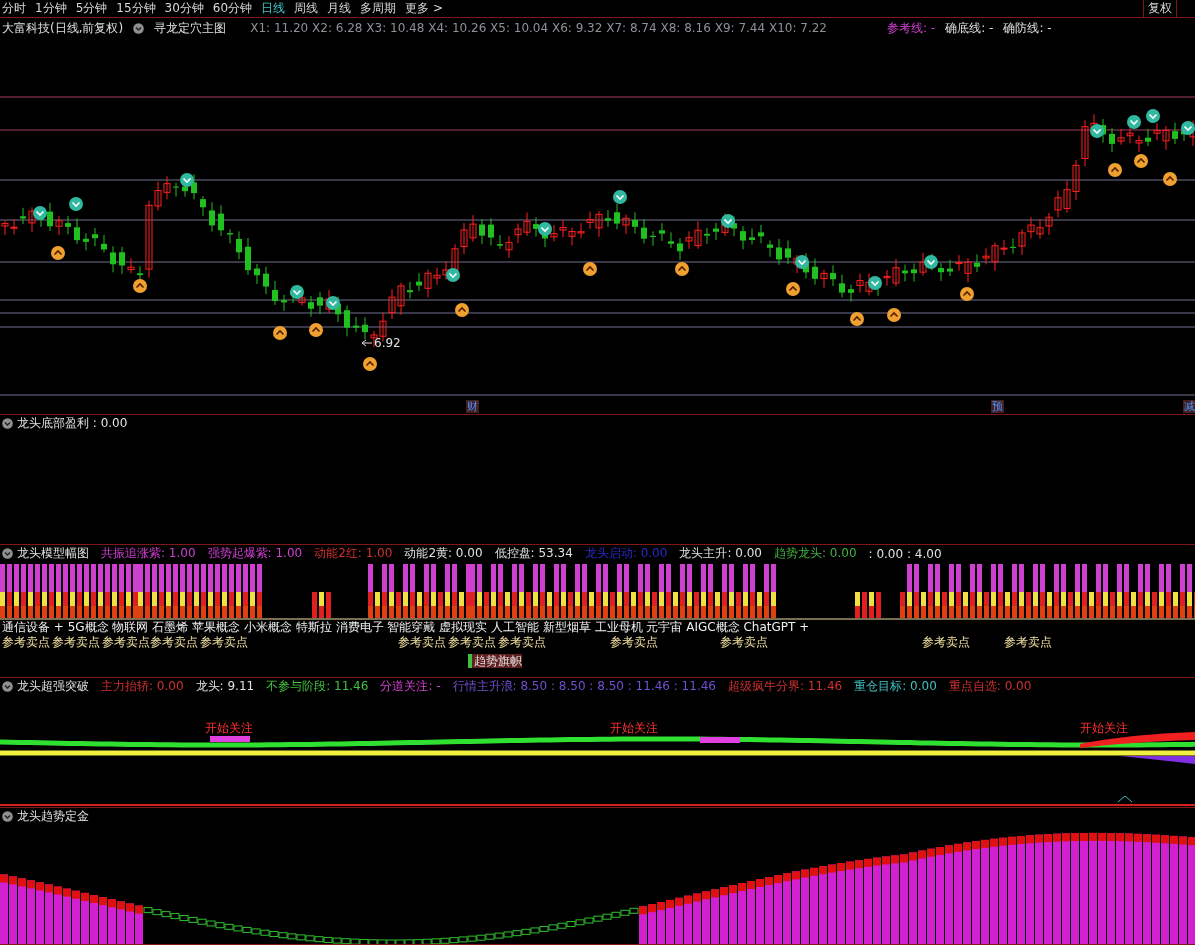 The width and height of the screenshot is (1195, 945). Describe the element at coordinates (533, 553) in the screenshot. I see `indicator-value: 低控盘: 53.34` at that location.